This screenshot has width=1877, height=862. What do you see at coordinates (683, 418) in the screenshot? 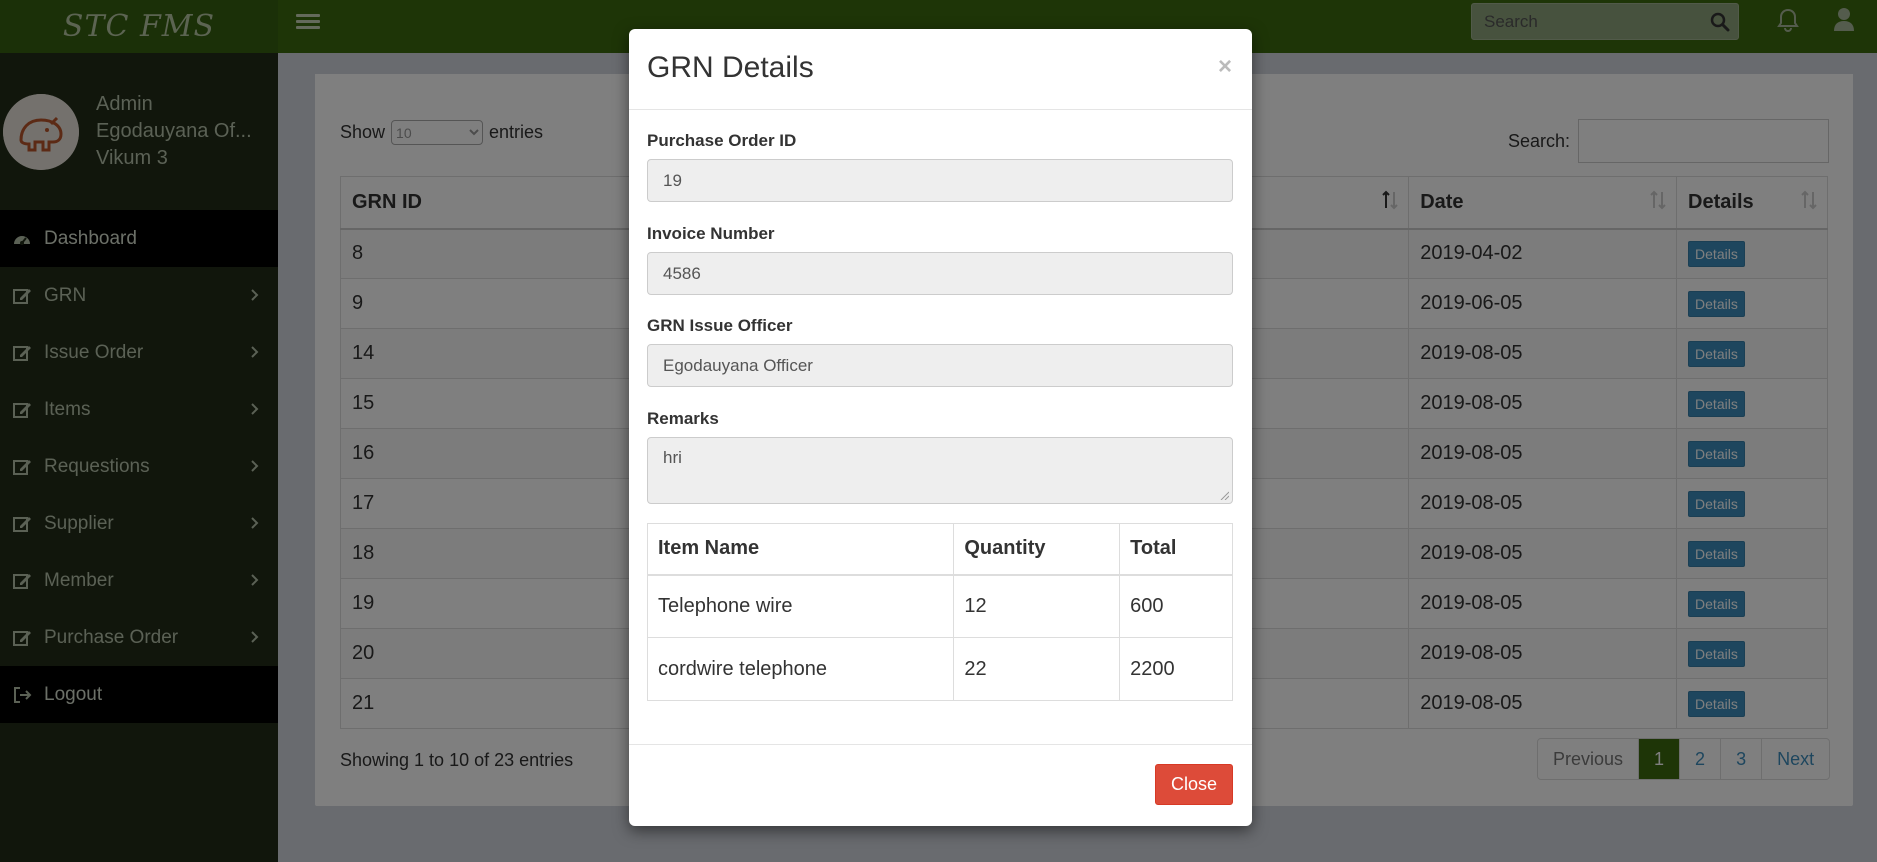
I see `remarks-label: Remarks` at bounding box center [683, 418].